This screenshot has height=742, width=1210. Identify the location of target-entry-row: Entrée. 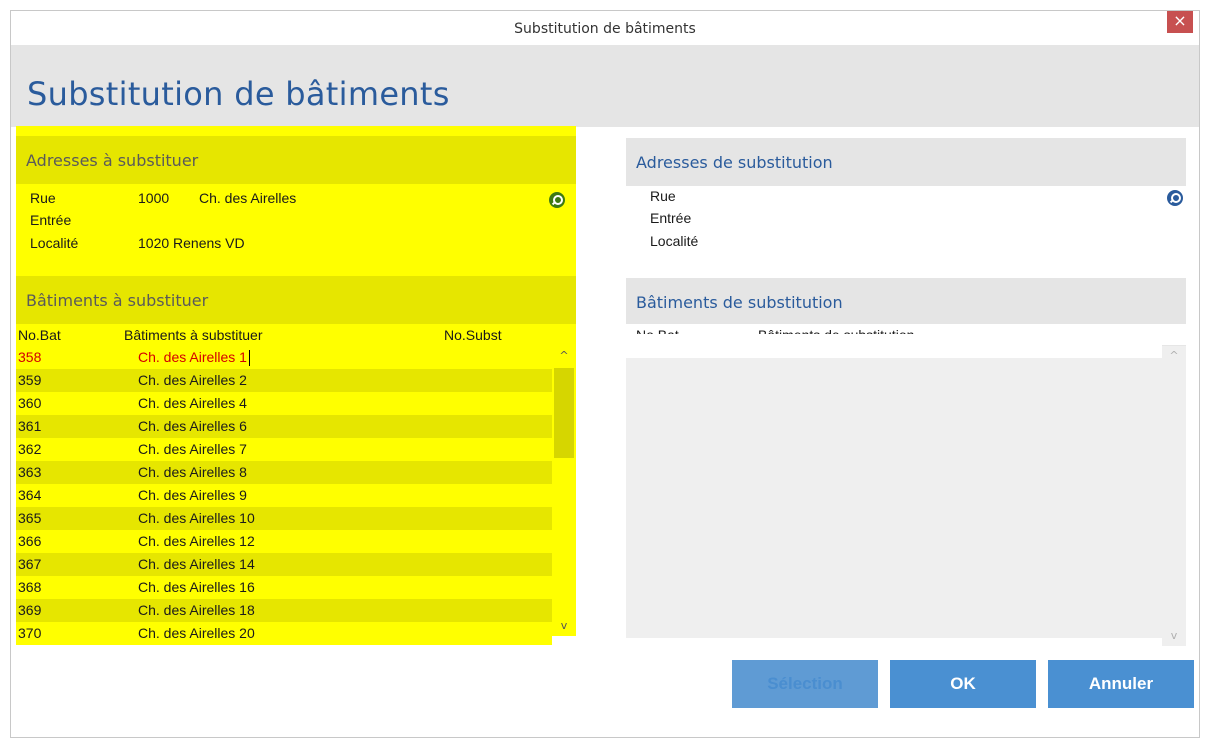
(906, 220).